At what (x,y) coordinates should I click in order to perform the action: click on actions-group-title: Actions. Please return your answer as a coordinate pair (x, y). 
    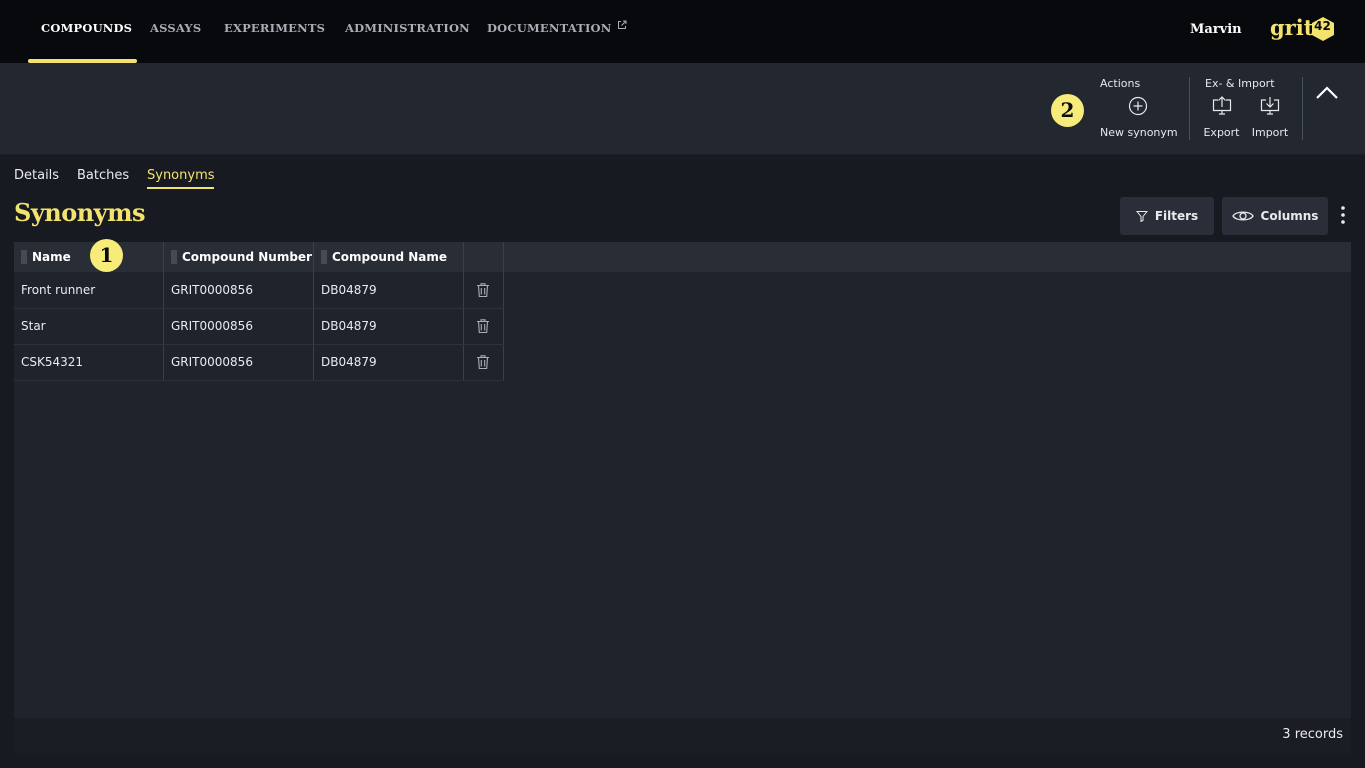
    Looking at the image, I should click on (1120, 83).